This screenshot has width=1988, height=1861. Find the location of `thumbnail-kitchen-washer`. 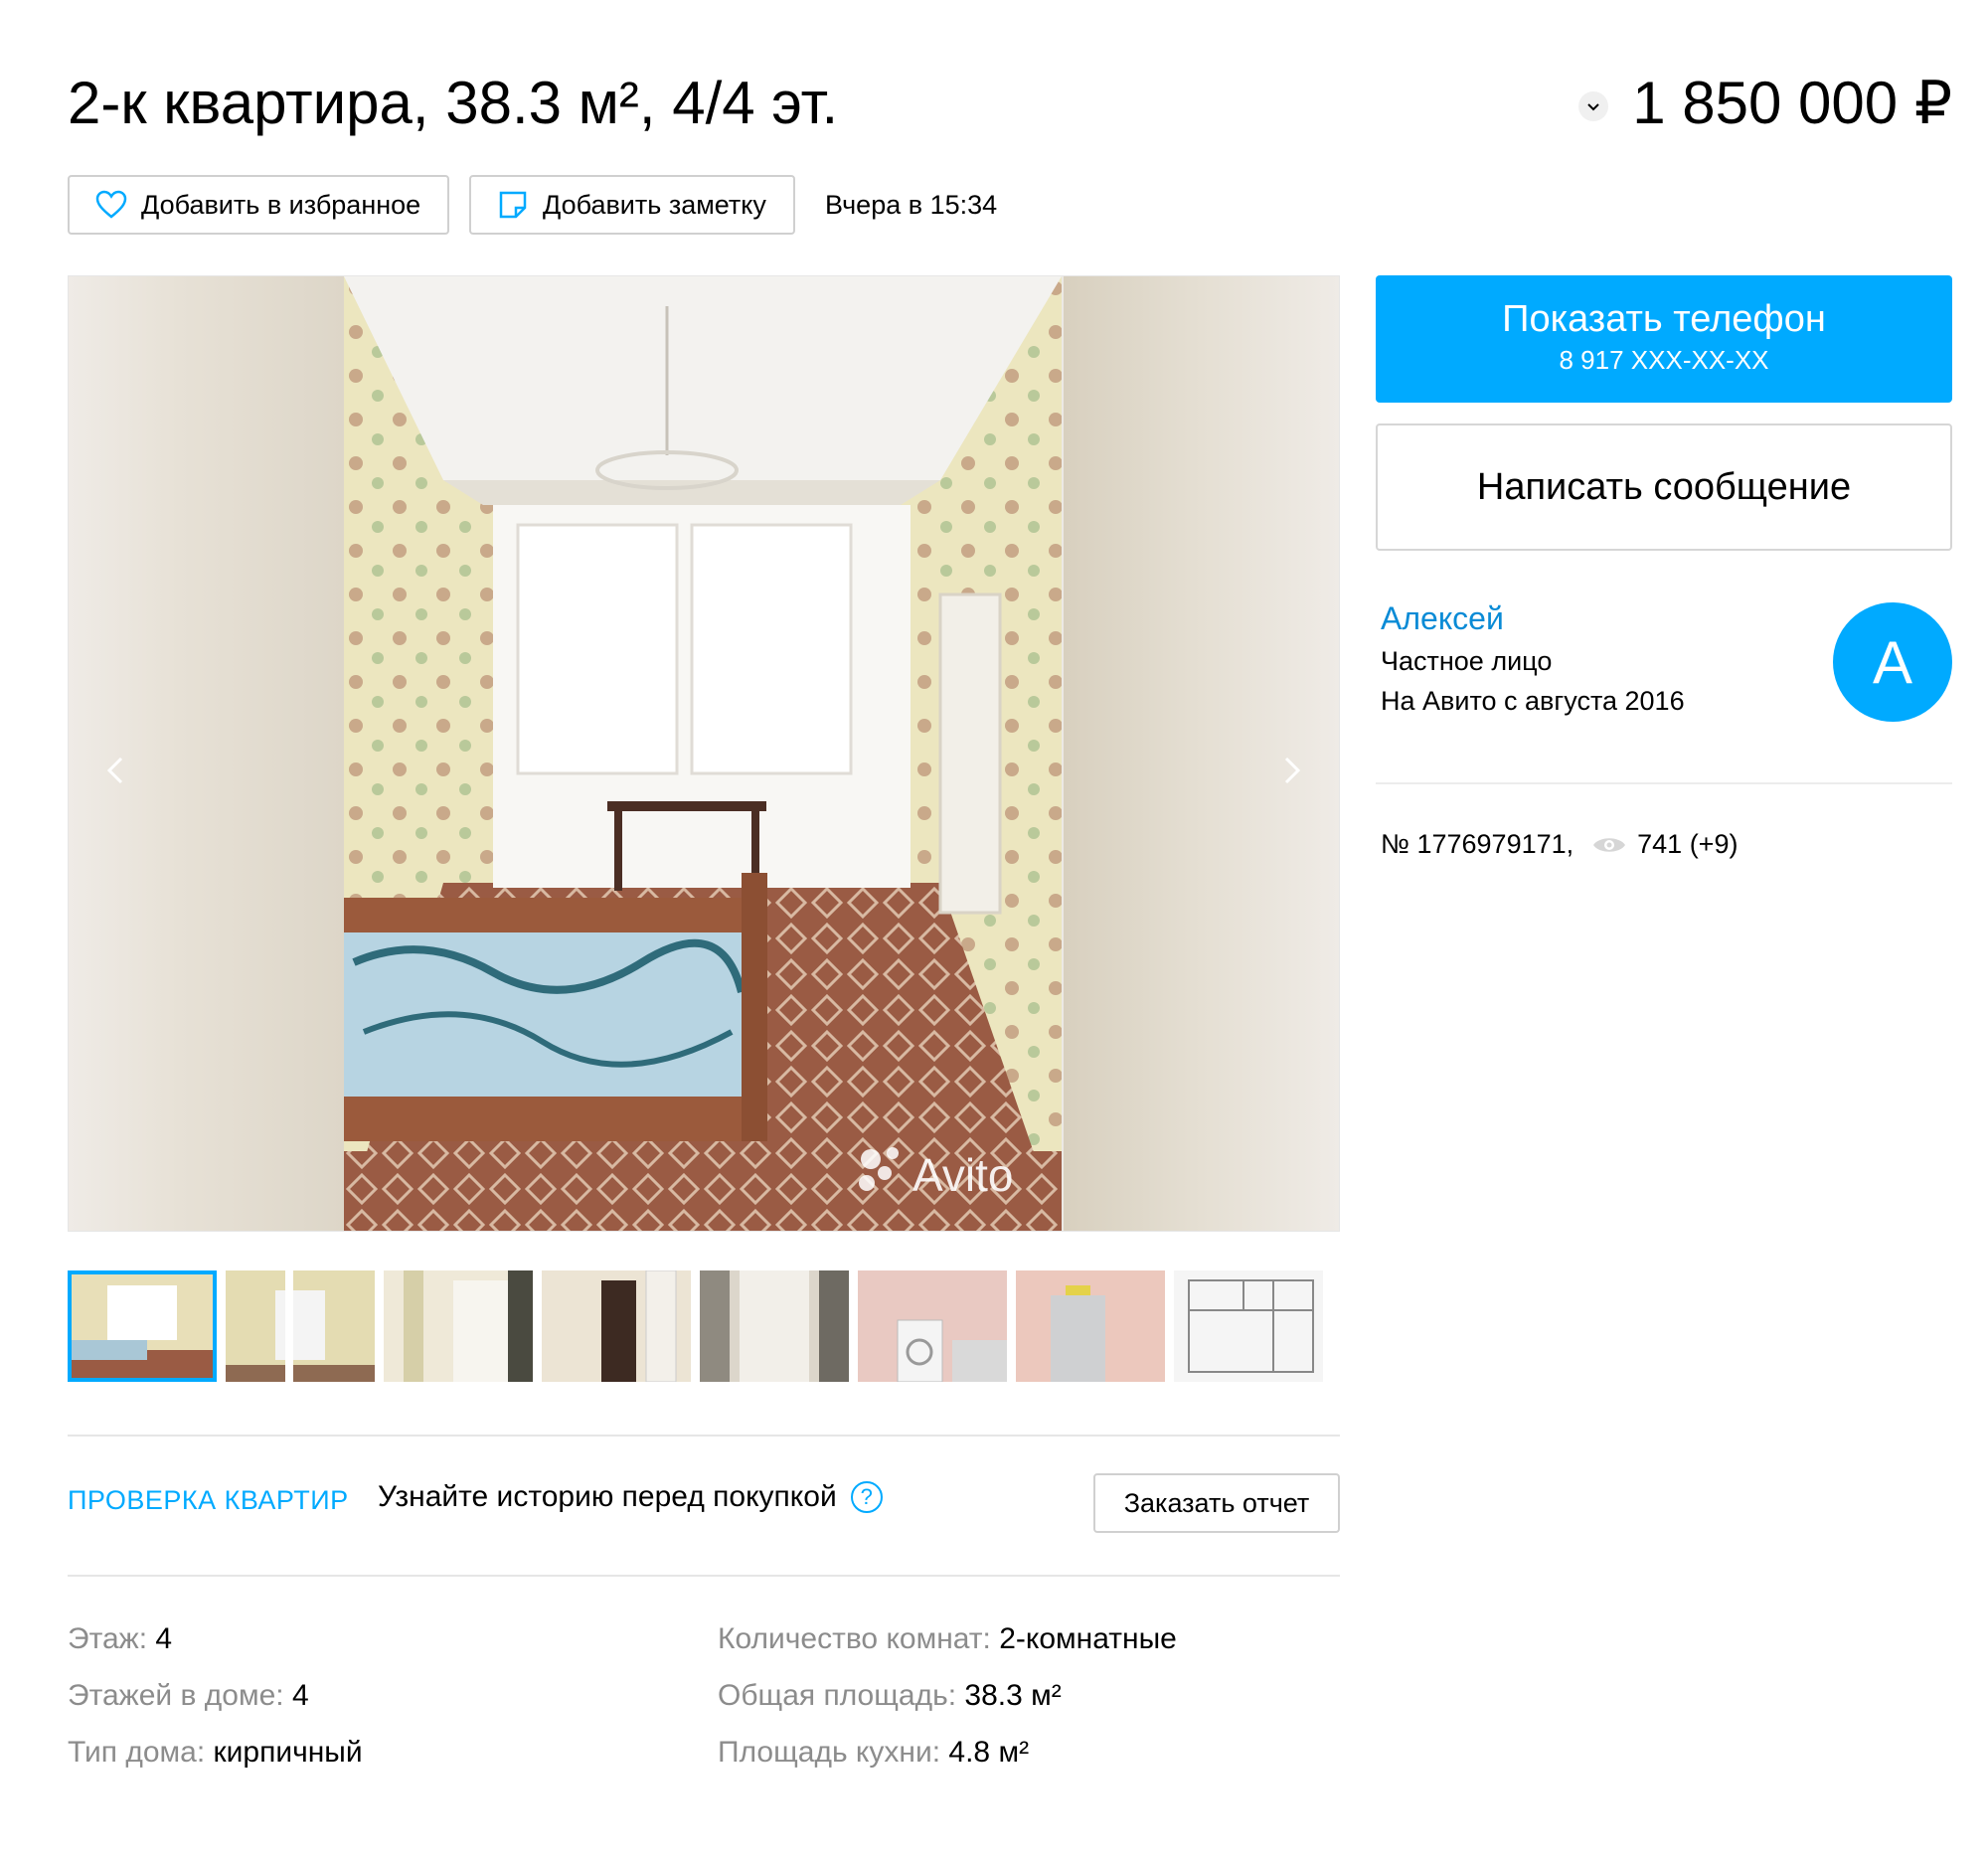

thumbnail-kitchen-washer is located at coordinates (932, 1326).